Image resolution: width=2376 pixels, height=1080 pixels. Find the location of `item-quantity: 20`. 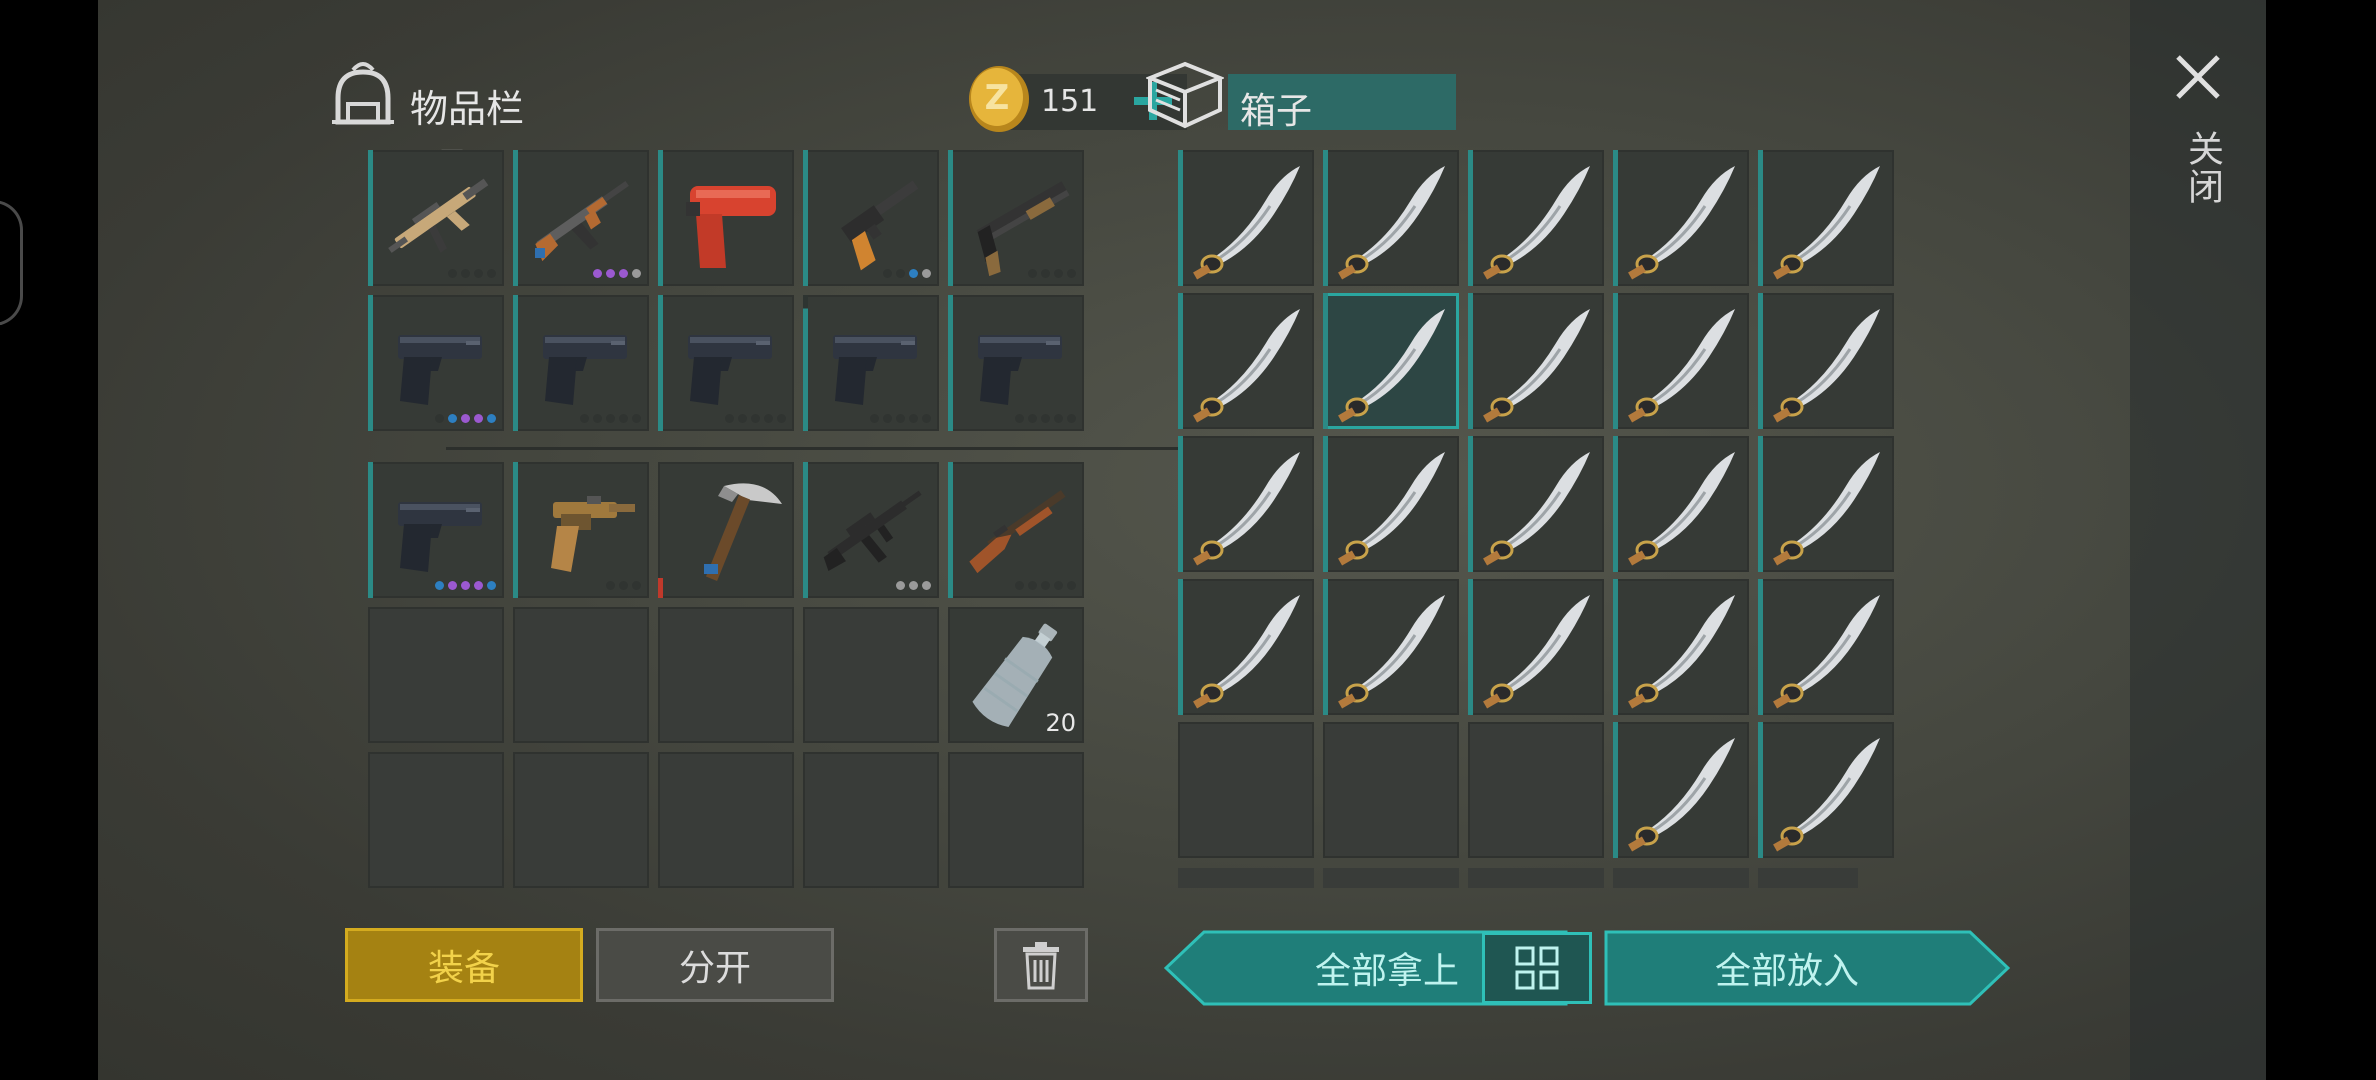

item-quantity: 20 is located at coordinates (1060, 723).